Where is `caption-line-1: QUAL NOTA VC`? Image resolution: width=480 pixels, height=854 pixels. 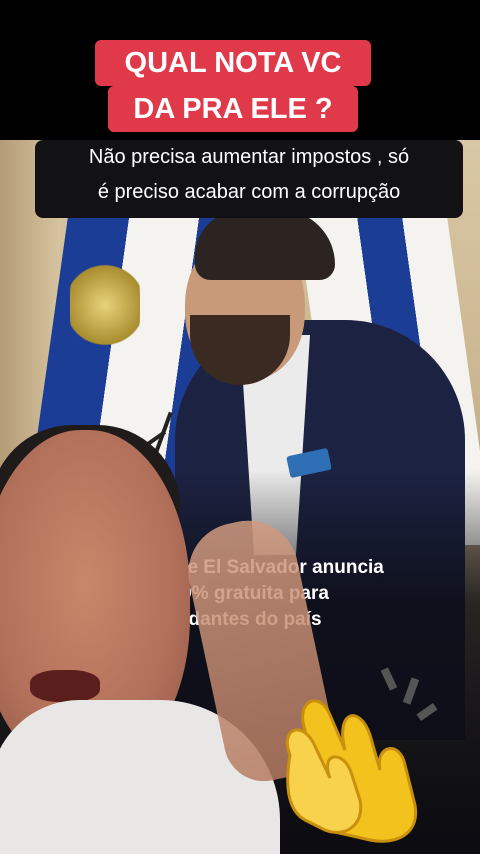
caption-line-1: QUAL NOTA VC is located at coordinates (233, 63).